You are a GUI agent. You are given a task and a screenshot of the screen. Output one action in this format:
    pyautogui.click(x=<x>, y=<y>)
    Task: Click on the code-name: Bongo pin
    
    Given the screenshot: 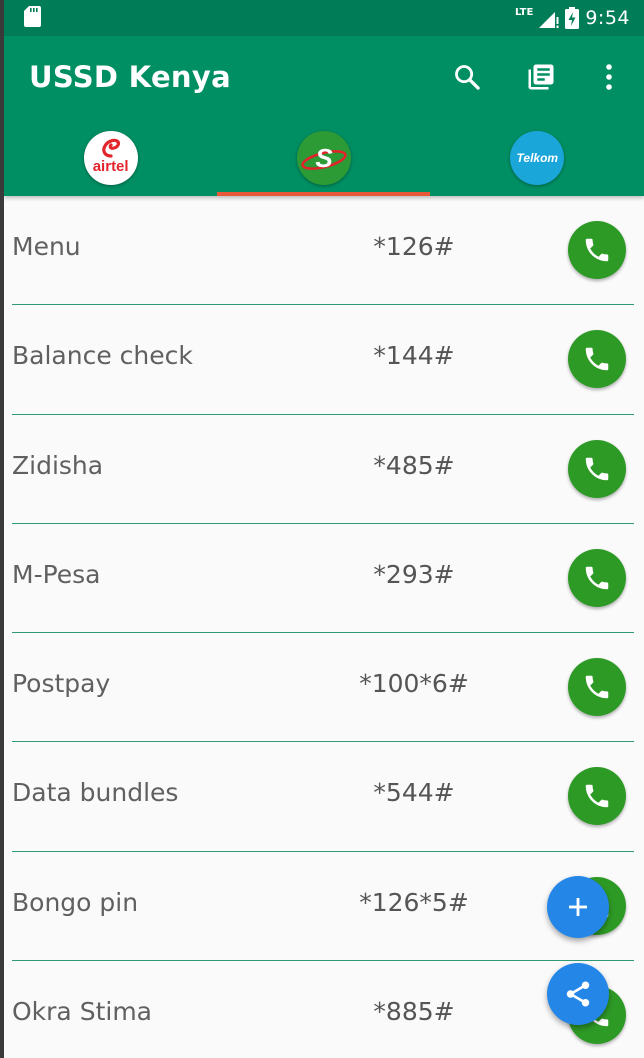 What is the action you would take?
    pyautogui.click(x=75, y=902)
    